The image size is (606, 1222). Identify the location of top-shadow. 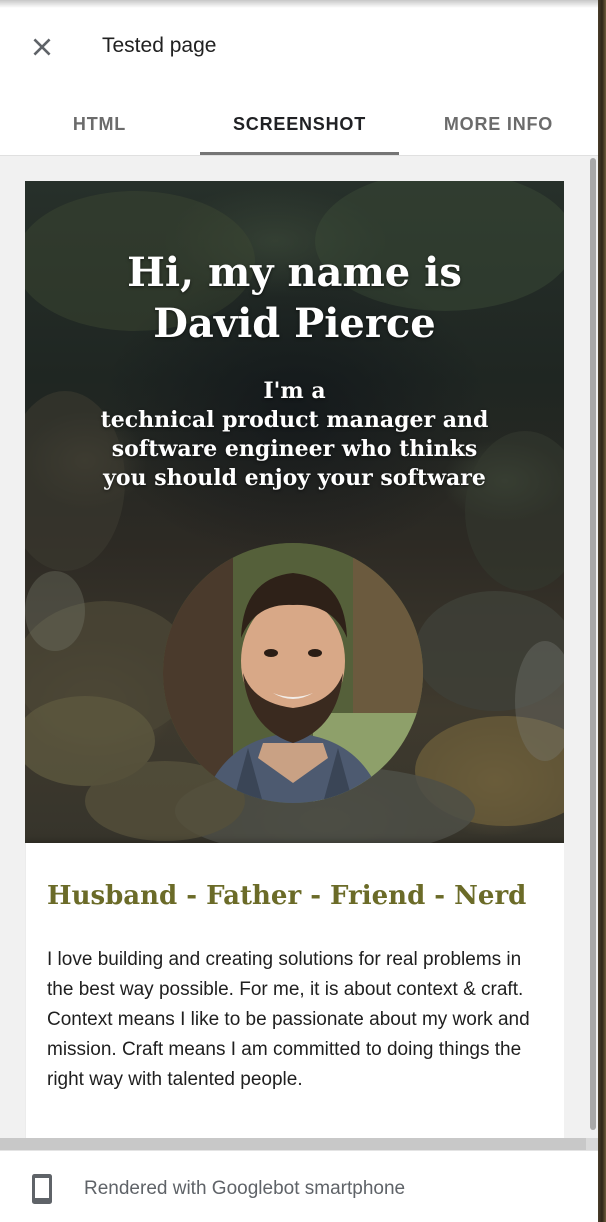
(299, 4).